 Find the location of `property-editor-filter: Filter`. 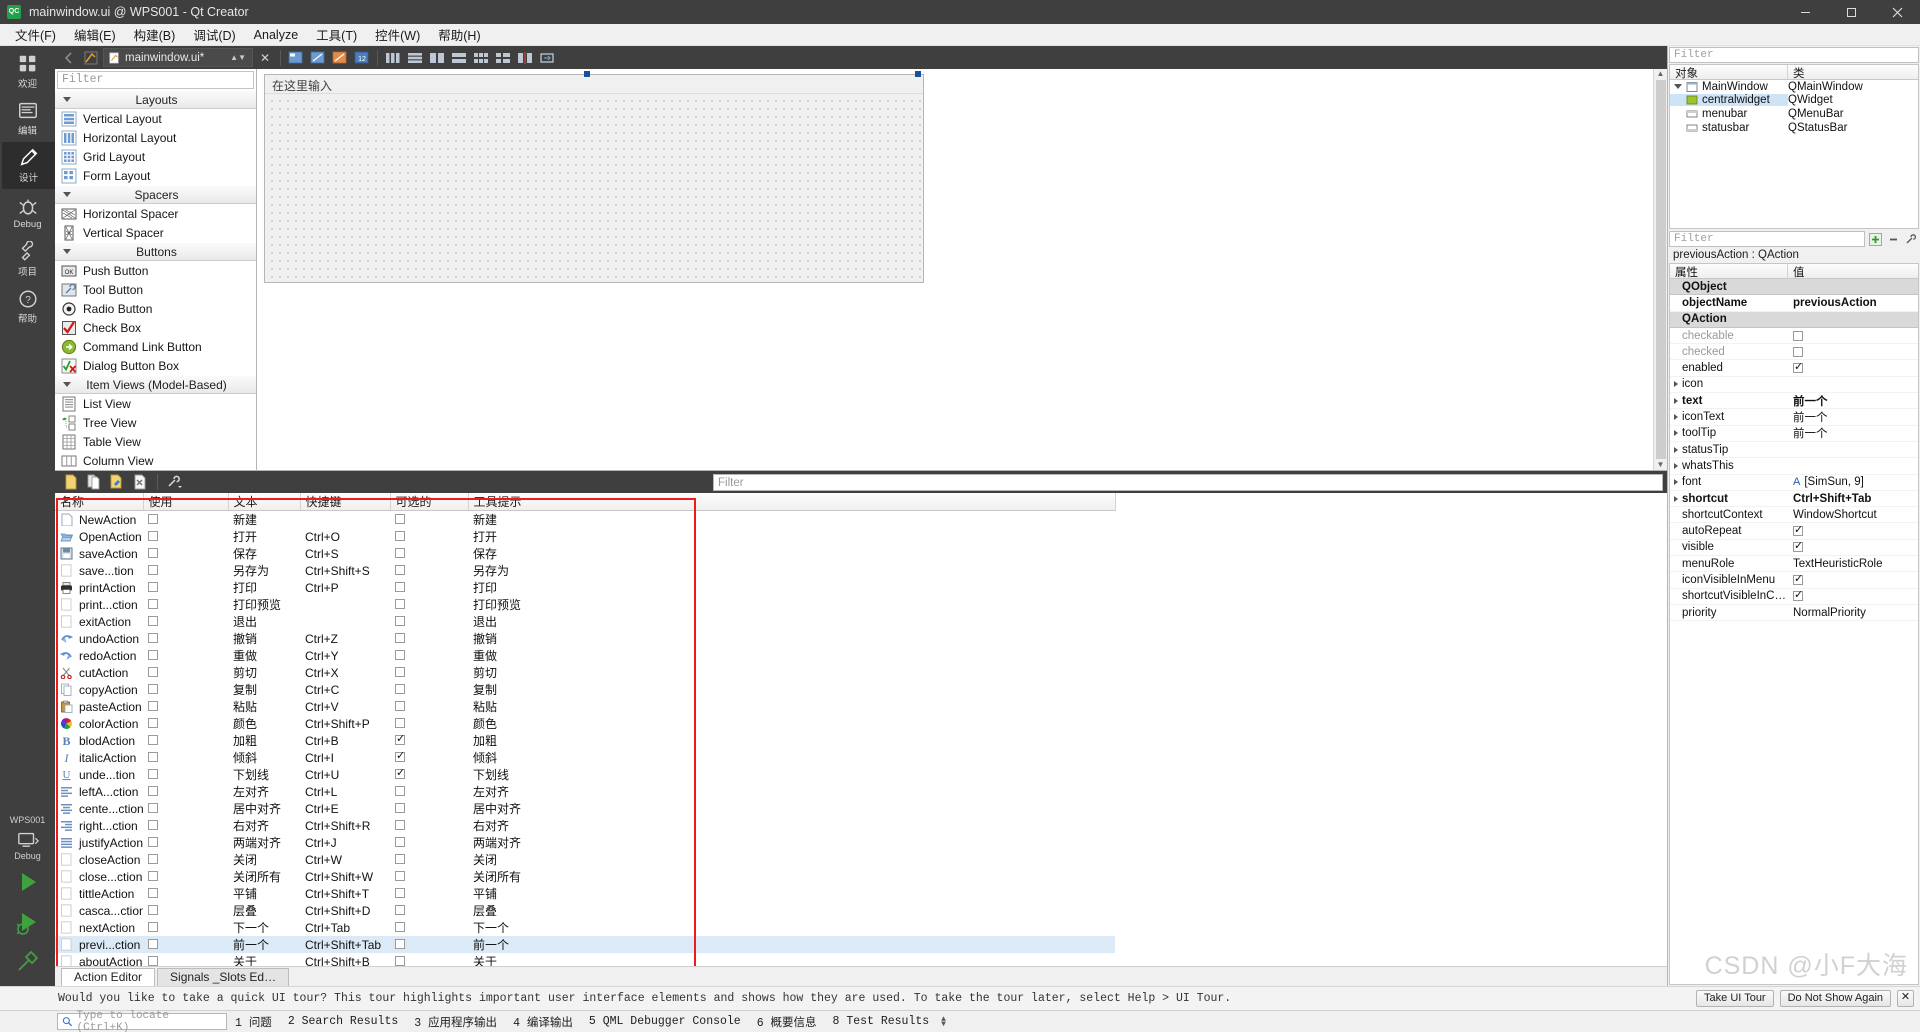

property-editor-filter: Filter is located at coordinates (1767, 239).